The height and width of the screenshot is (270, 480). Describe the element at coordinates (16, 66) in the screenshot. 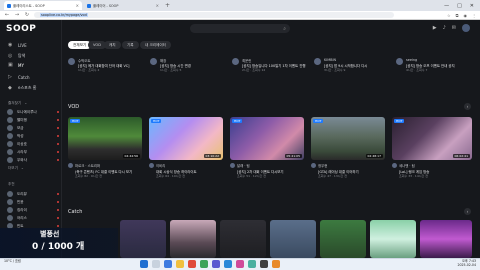

I see `sidebar-item-my: ▣ MY` at that location.